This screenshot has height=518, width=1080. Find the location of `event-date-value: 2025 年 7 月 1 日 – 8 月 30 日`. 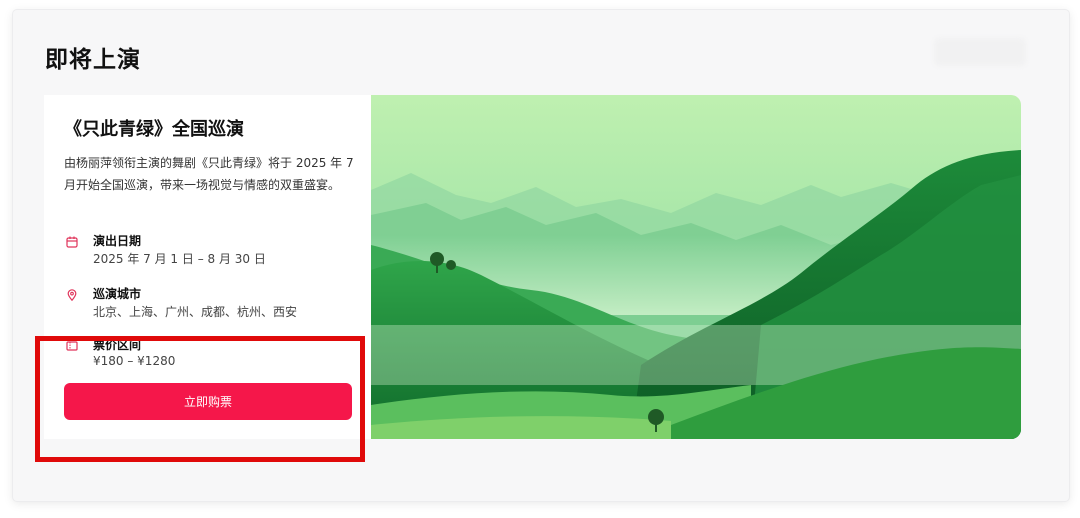

event-date-value: 2025 年 7 月 1 日 – 8 月 30 日 is located at coordinates (179, 259).